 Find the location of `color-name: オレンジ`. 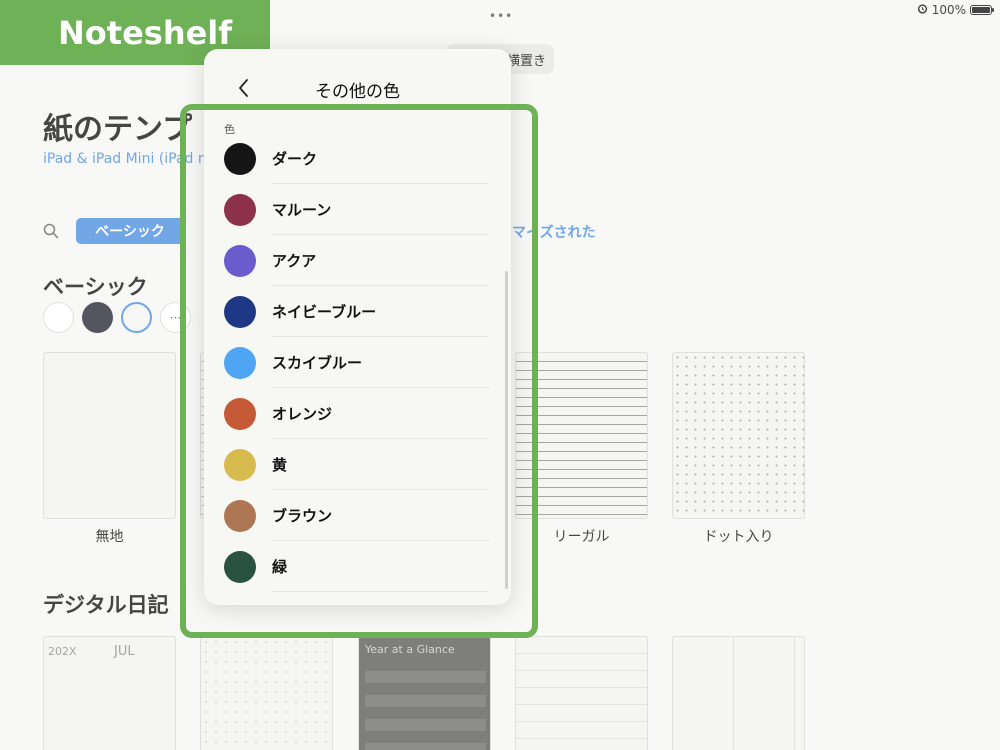

color-name: オレンジ is located at coordinates (302, 414).